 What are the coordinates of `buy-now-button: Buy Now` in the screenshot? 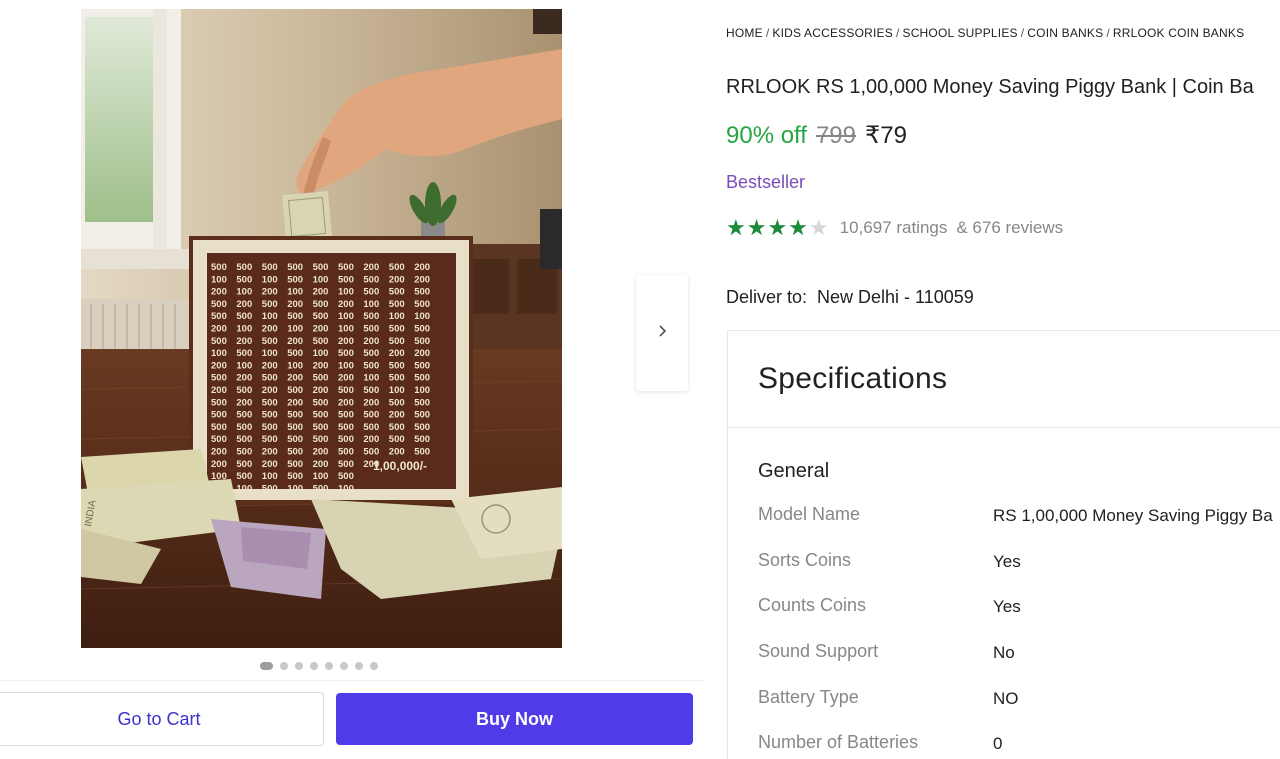 It's located at (514, 719).